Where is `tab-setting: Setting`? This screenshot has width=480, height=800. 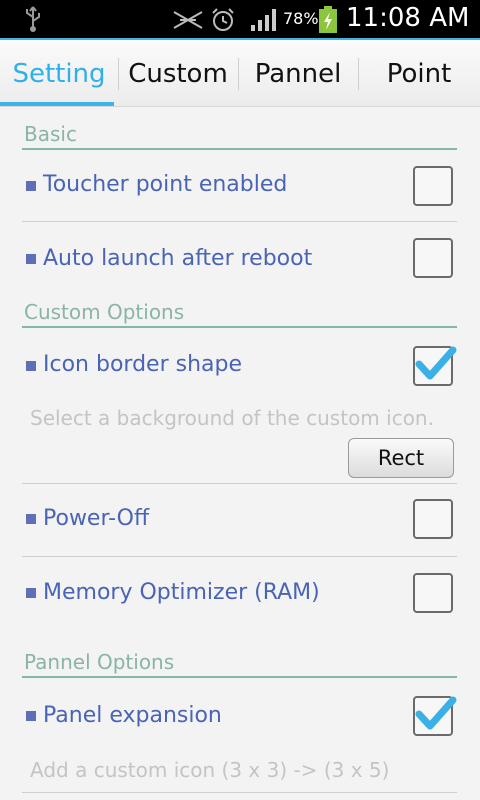
tab-setting: Setting is located at coordinates (59, 72).